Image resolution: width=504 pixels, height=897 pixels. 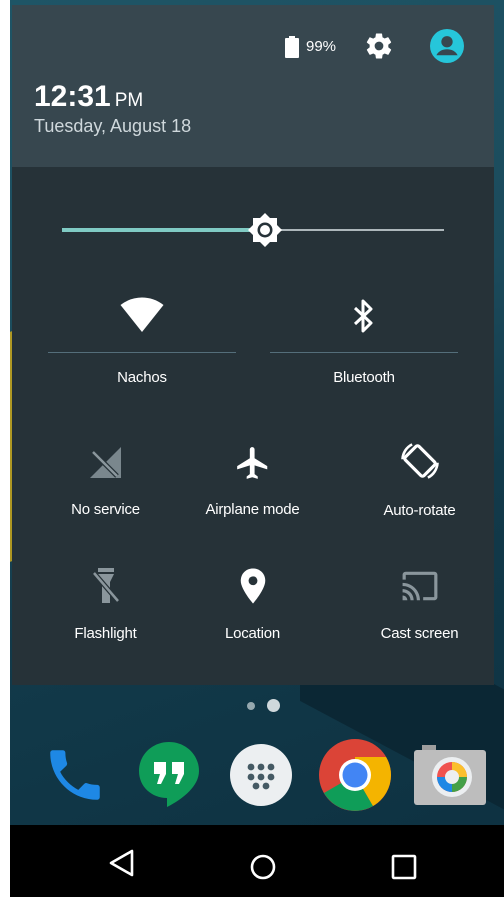 I want to click on flashlight-label: Flashlight, so click(x=105, y=633).